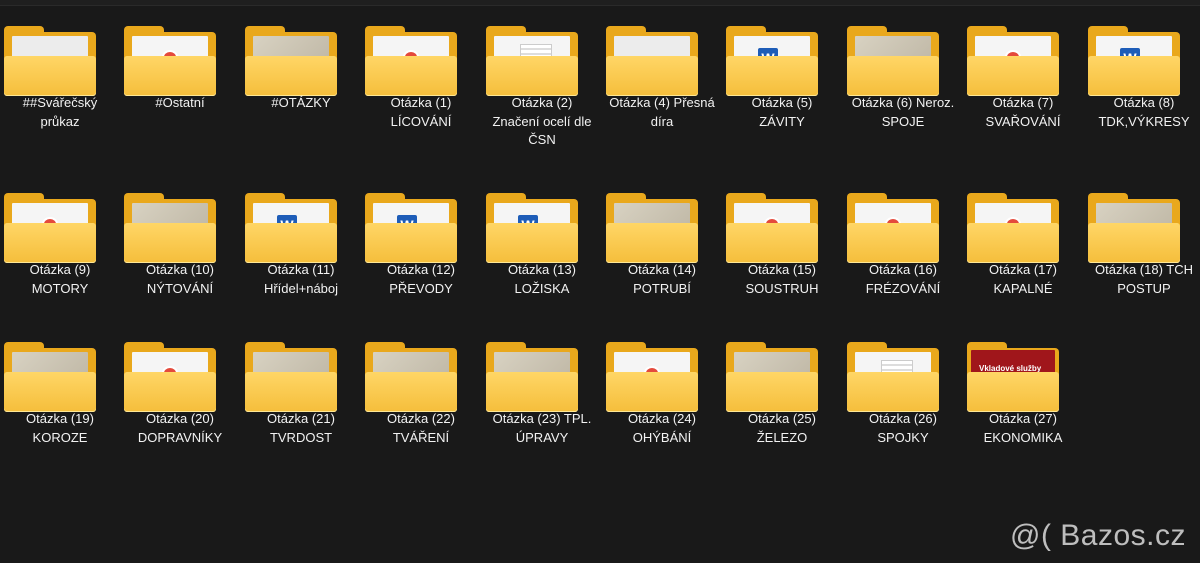 This screenshot has width=1200, height=563. I want to click on folder-item: Otázka (27) EKONOMIKA, so click(1023, 396).